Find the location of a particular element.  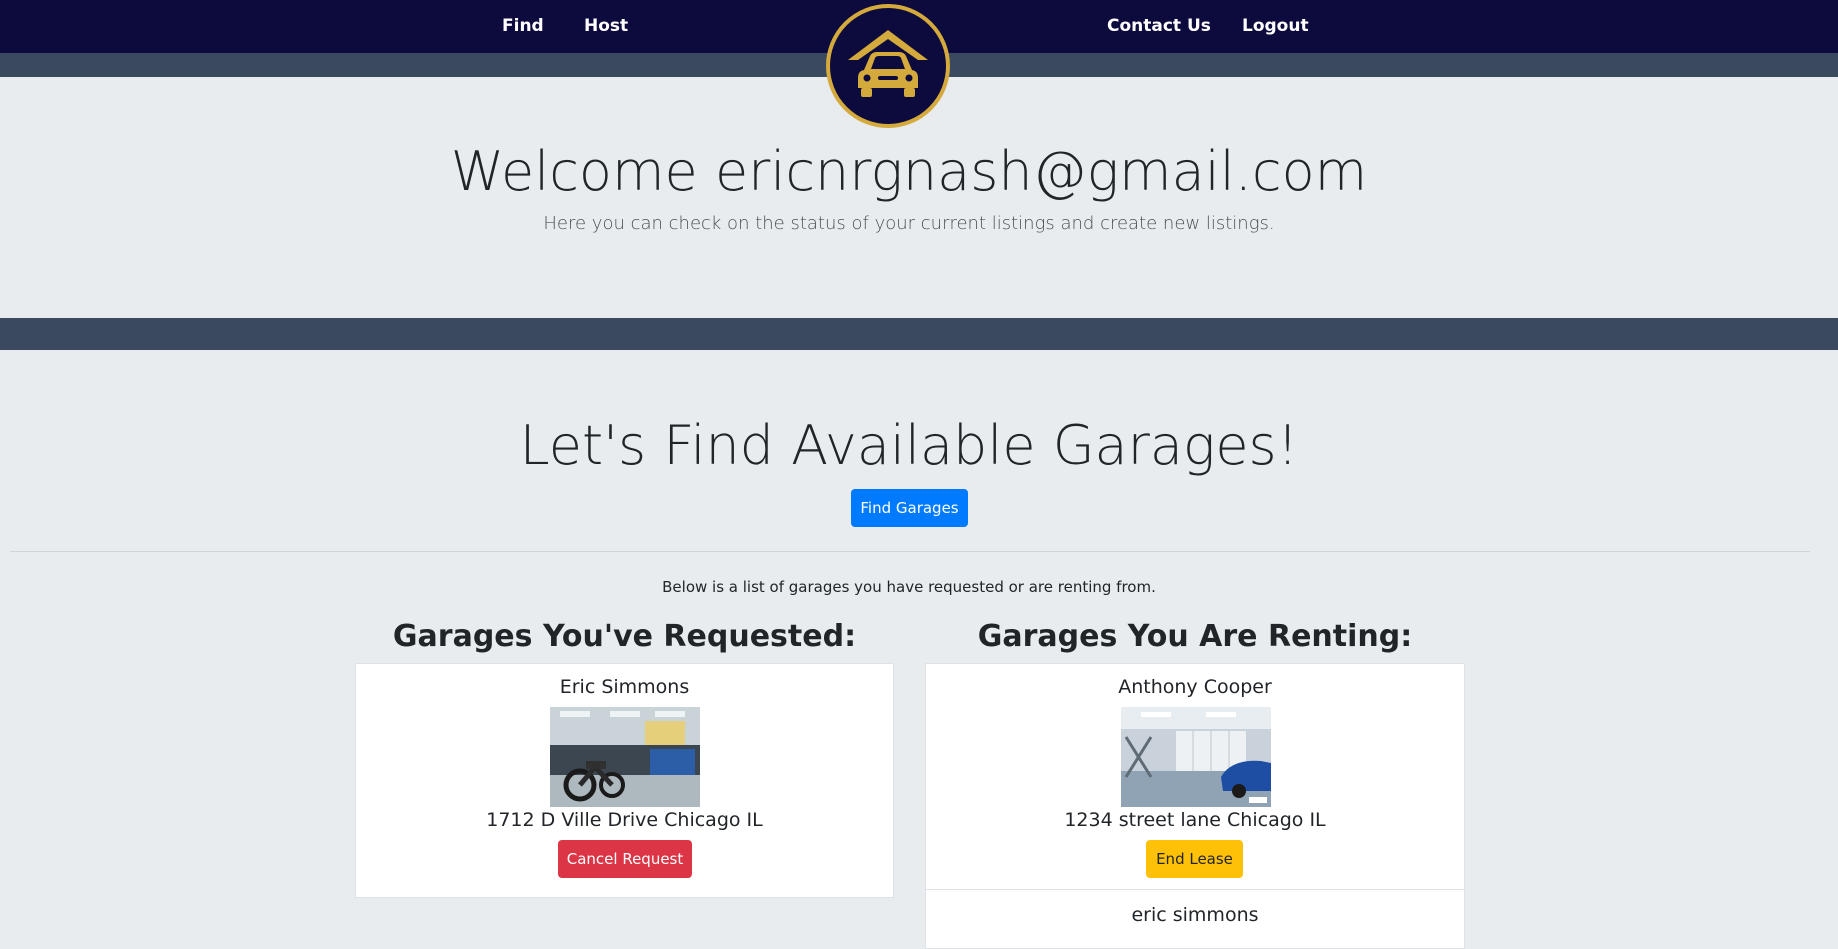

garage-address: 1712 D Ville Drive Chicago IL is located at coordinates (624, 820).